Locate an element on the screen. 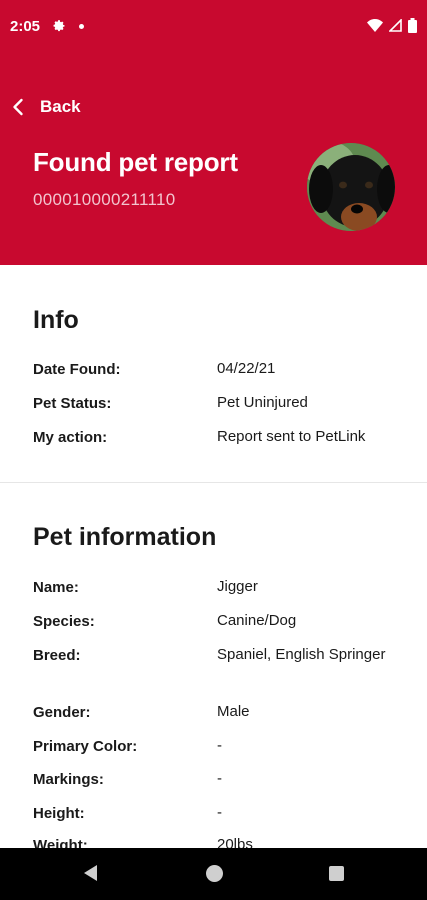 This screenshot has width=427, height=900. info-label: Date Found: is located at coordinates (77, 369).